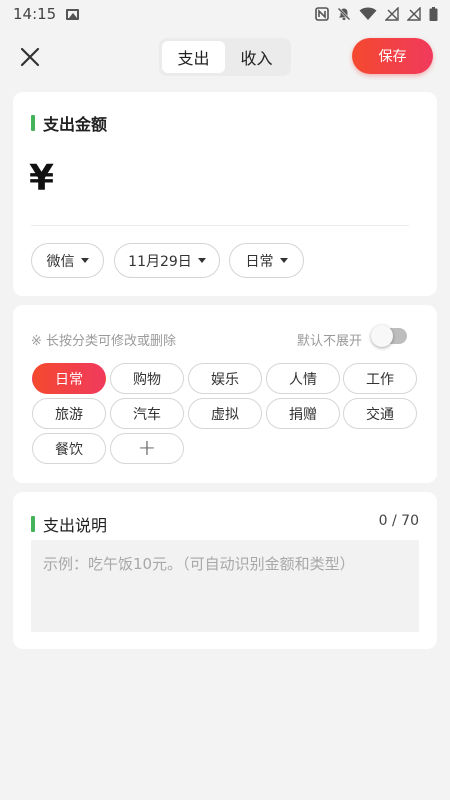 The image size is (450, 800). Describe the element at coordinates (225, 378) in the screenshot. I see `category-chip: 娱乐` at that location.